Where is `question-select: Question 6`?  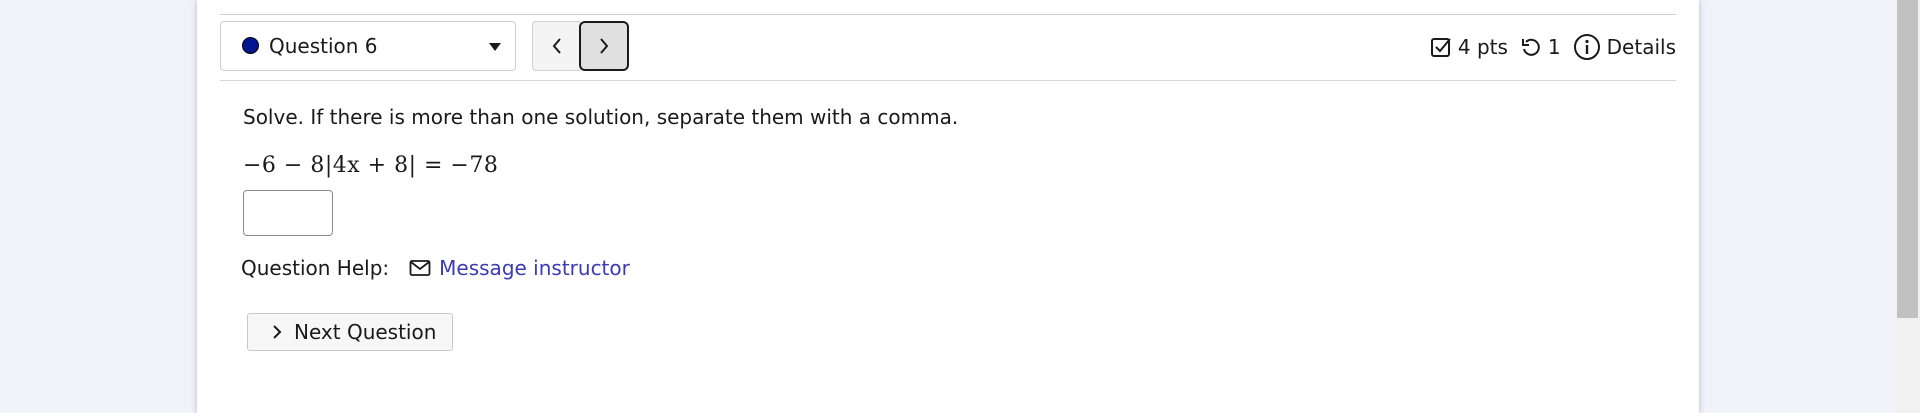 question-select: Question 6 is located at coordinates (368, 46).